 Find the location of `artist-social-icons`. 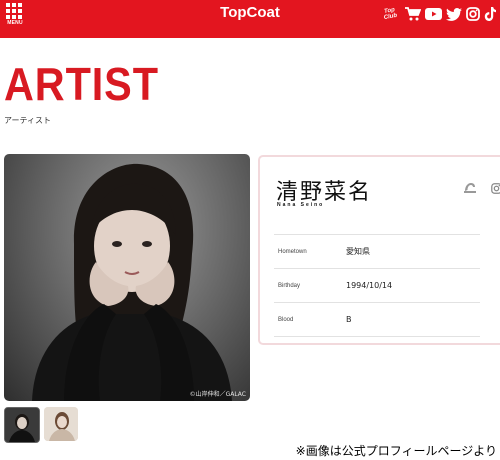

artist-social-icons is located at coordinates (474, 188).